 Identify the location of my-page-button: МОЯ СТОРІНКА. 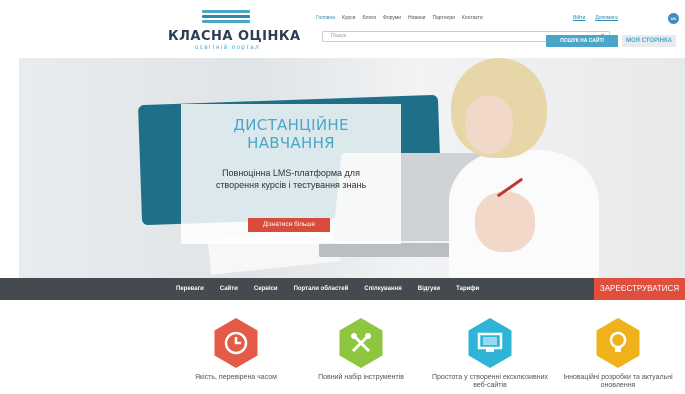
(649, 41).